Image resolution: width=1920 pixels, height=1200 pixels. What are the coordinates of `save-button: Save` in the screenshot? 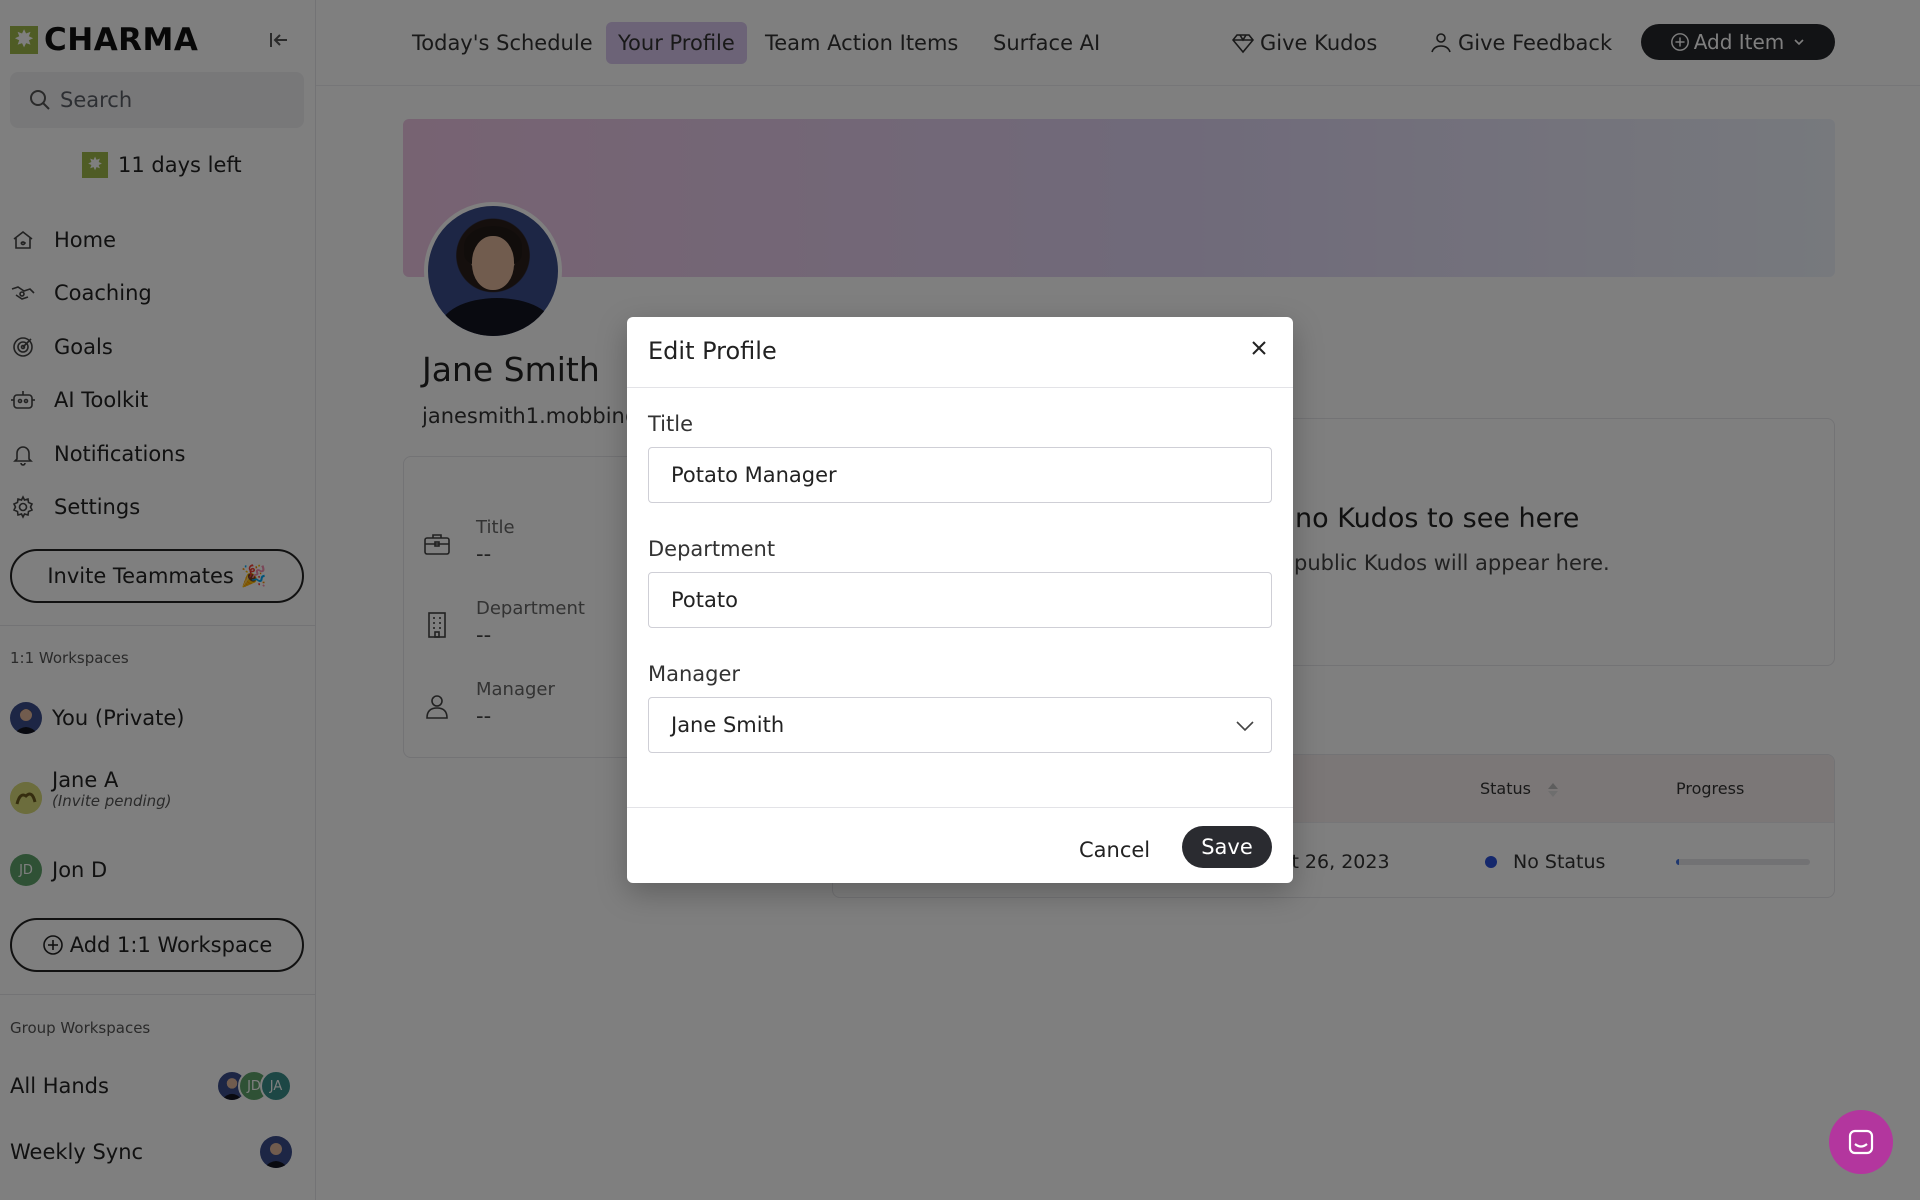 It's located at (1227, 847).